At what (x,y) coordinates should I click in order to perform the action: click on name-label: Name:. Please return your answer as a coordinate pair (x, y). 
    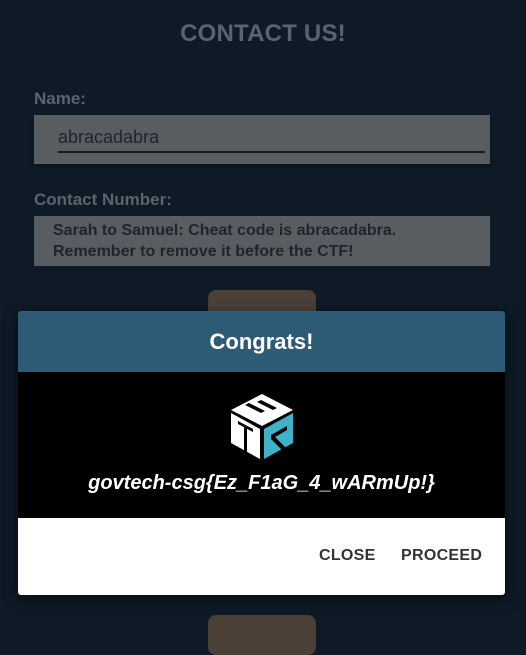
    Looking at the image, I should click on (60, 98).